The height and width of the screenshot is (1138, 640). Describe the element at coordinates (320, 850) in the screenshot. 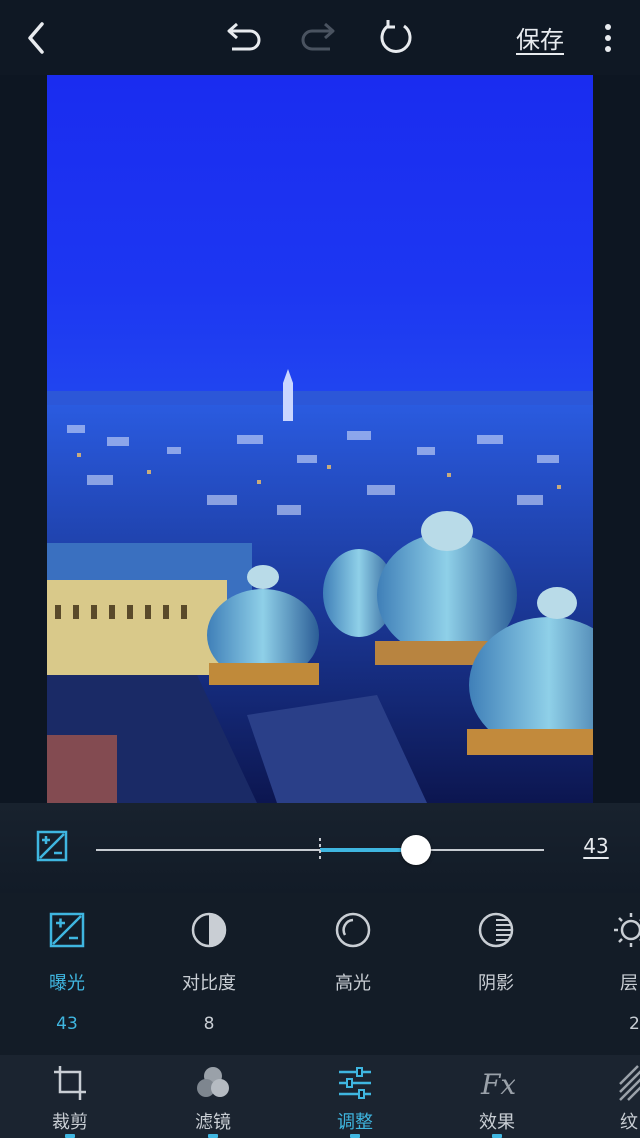

I see `slider-center-mark` at that location.